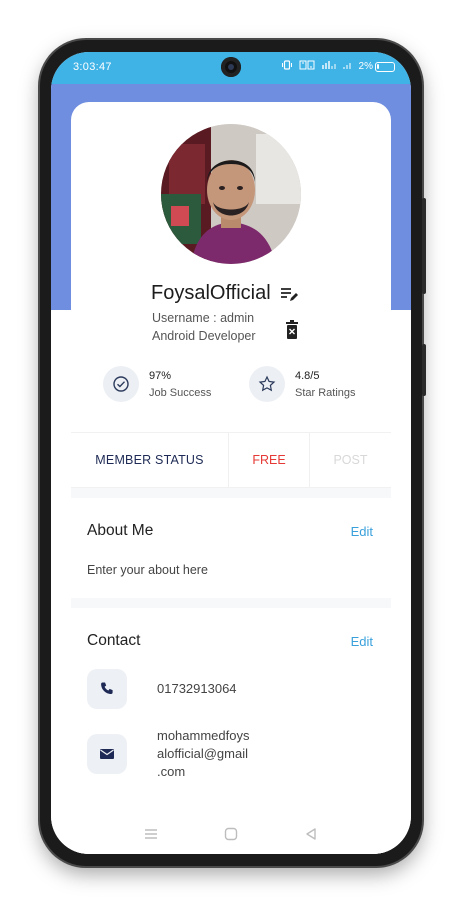 Image resolution: width=461 pixels, height=900 pixels. What do you see at coordinates (365, 66) in the screenshot?
I see `battery-percent: 2%` at bounding box center [365, 66].